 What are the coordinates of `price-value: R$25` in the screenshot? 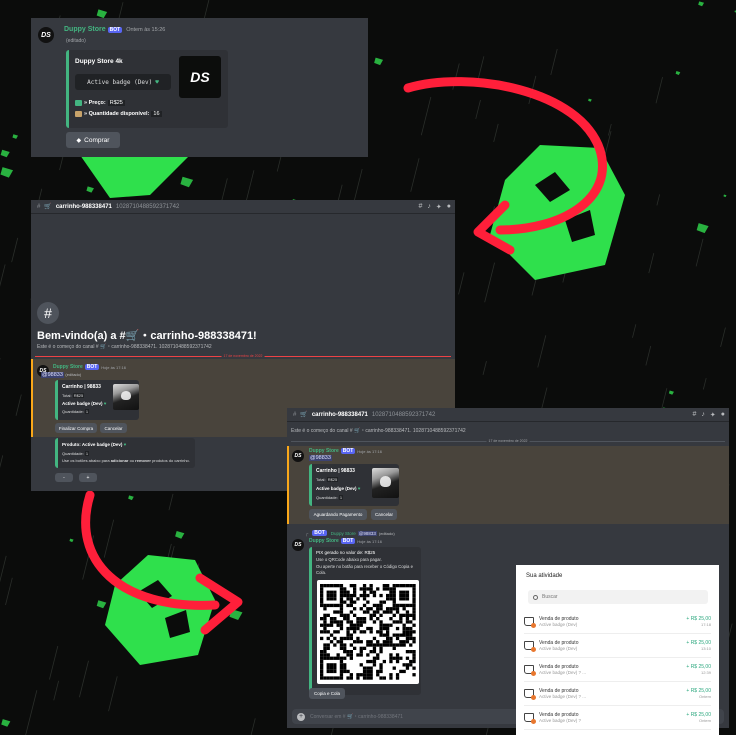 It's located at (116, 103).